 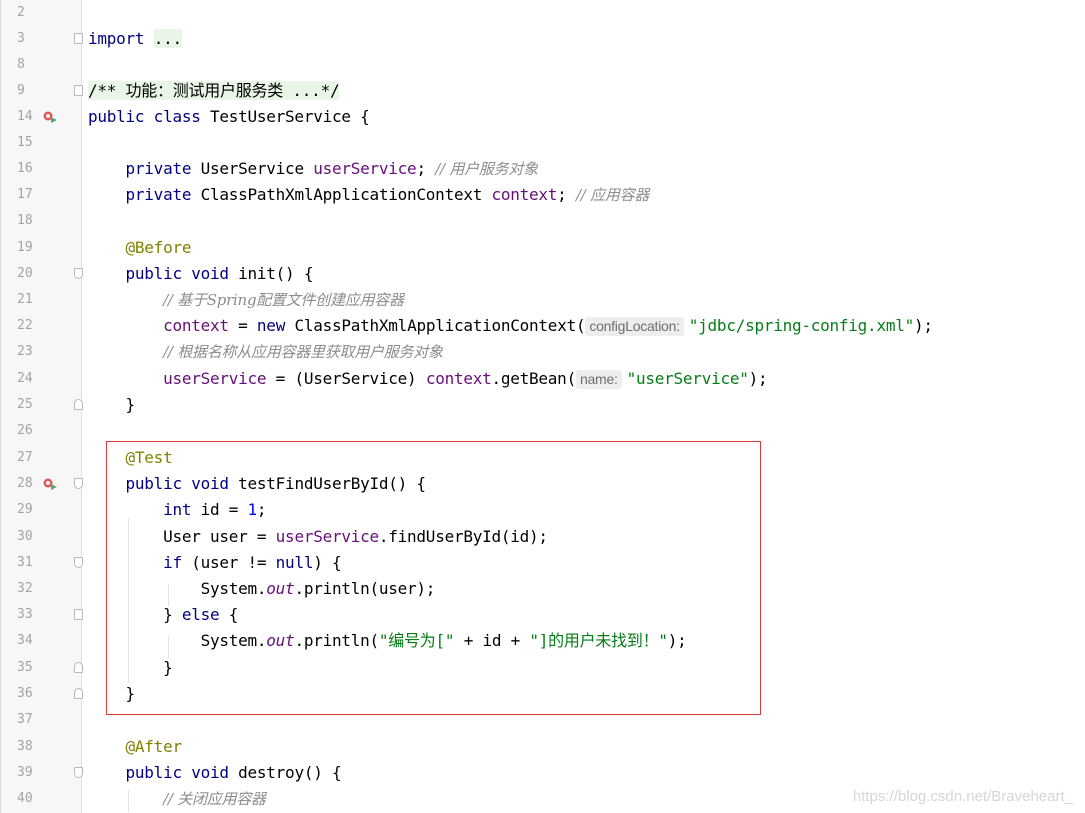 What do you see at coordinates (542, 747) in the screenshot?
I see `code-line: 38 @After` at bounding box center [542, 747].